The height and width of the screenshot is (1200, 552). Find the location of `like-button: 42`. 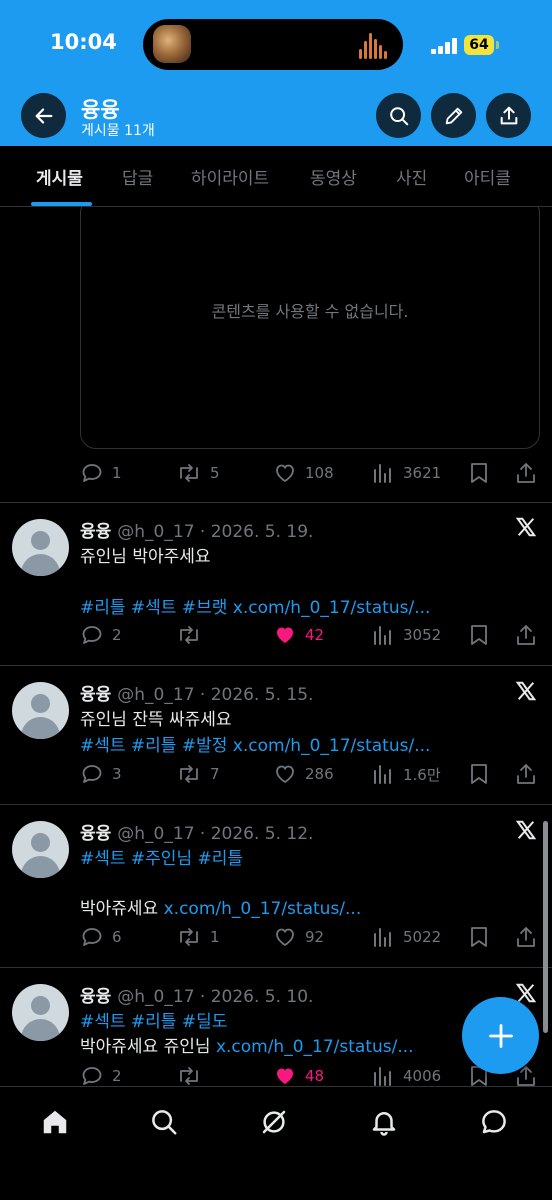

like-button: 42 is located at coordinates (298, 635).